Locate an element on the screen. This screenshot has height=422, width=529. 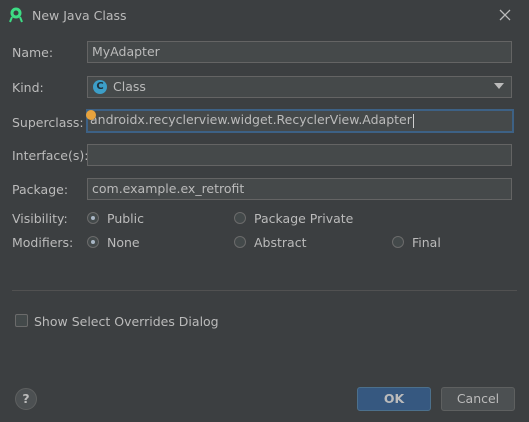
intention-bulb-icon is located at coordinates (91, 115).